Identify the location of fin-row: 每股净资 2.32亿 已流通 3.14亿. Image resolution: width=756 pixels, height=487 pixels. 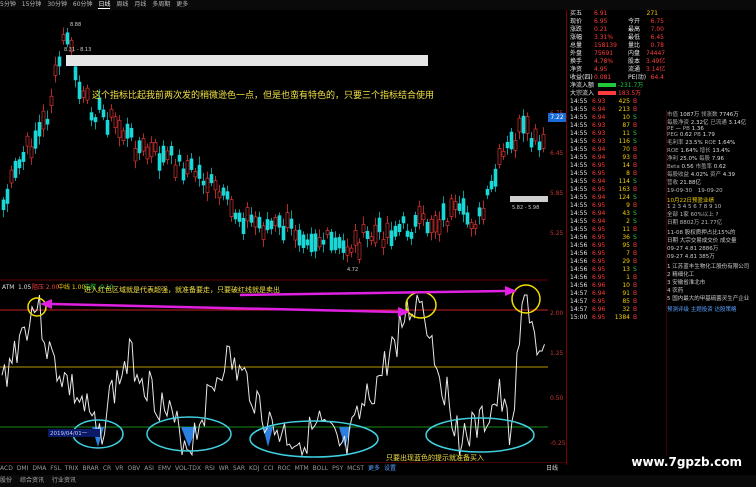
(707, 123).